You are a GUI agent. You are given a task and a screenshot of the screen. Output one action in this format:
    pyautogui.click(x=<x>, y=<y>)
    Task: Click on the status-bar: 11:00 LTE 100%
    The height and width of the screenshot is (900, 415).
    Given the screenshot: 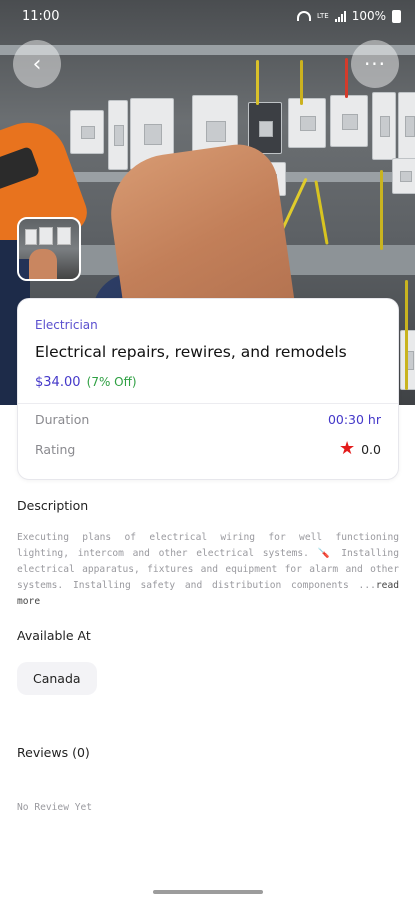 What is the action you would take?
    pyautogui.click(x=207, y=16)
    